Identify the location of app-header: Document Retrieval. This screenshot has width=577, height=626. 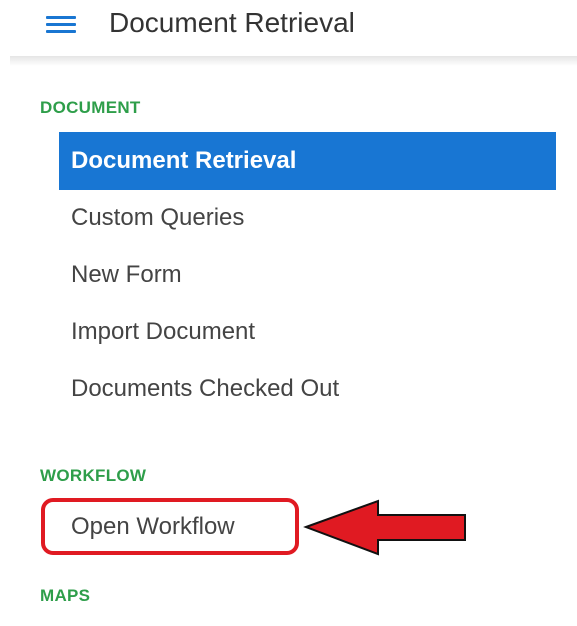
(288, 29).